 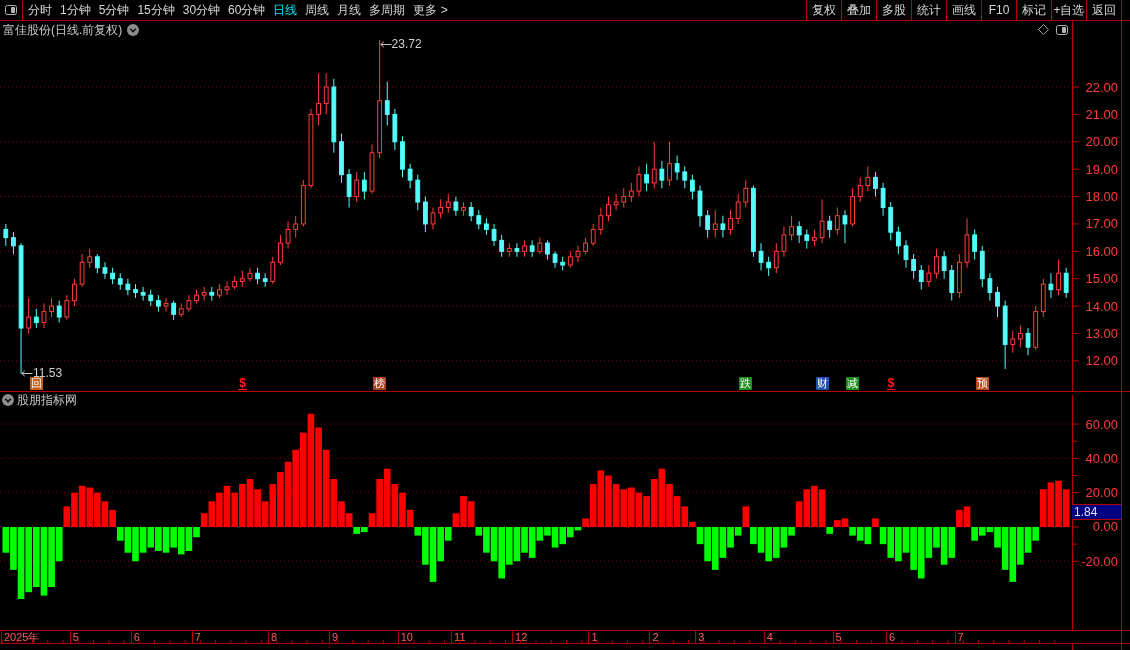 What do you see at coordinates (201, 10) in the screenshot?
I see `period-tab: 30分钟` at bounding box center [201, 10].